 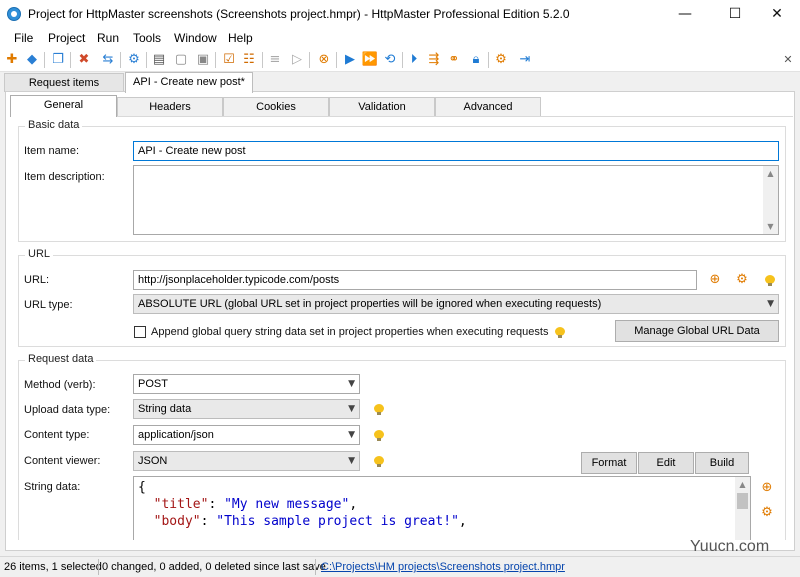 I want to click on tab-request-items: Request items, so click(x=64, y=82).